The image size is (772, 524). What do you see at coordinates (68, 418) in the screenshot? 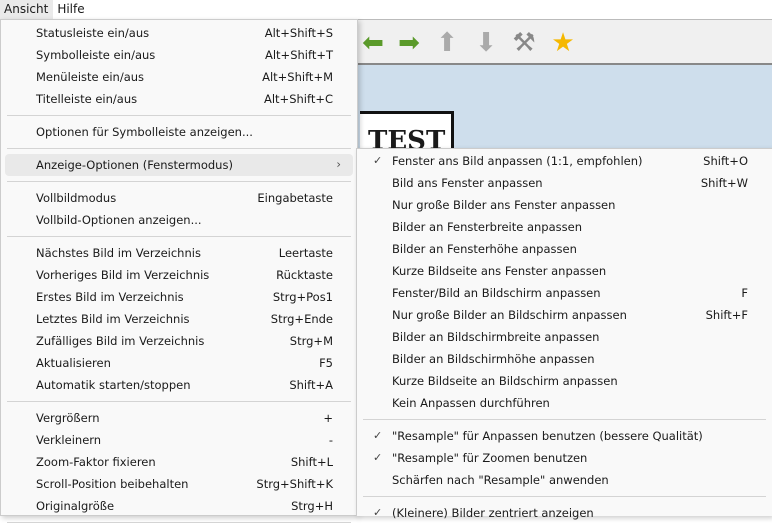
I see `menu-item-label: Vergrößern` at bounding box center [68, 418].